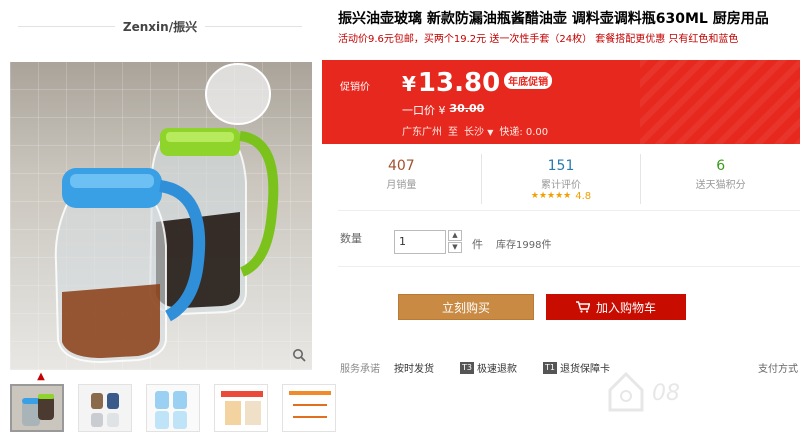 This screenshot has height=434, width=800. Describe the element at coordinates (409, 84) in the screenshot. I see `currency-symbol: ¥` at that location.